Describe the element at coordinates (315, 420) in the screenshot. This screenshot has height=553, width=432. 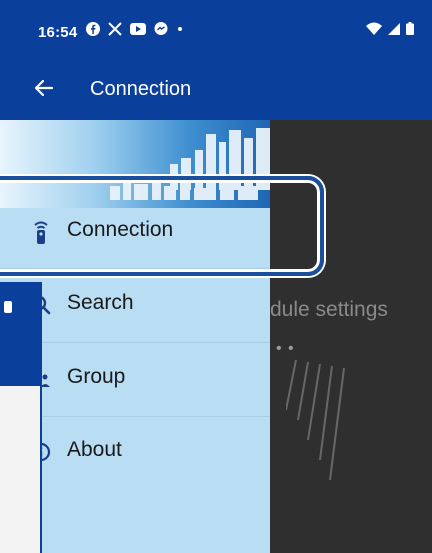
I see `background-hatch-graphic` at that location.